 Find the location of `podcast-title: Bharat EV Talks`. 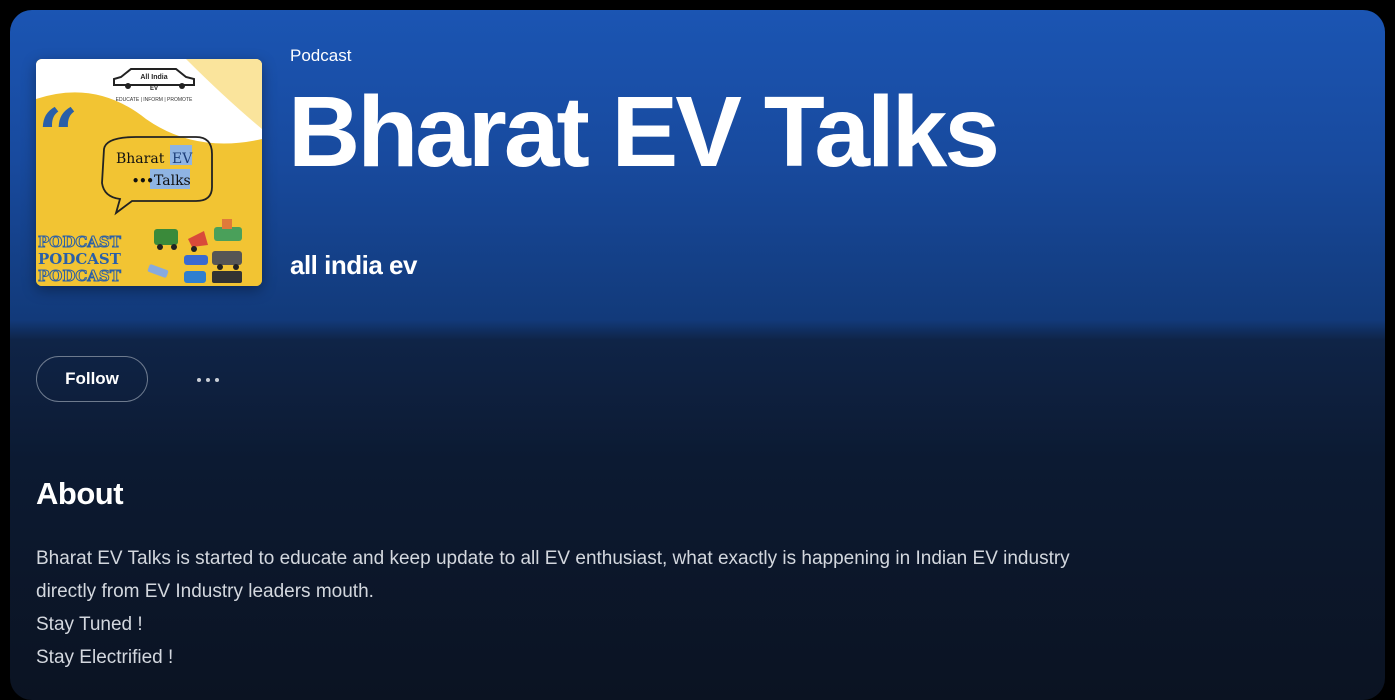

podcast-title: Bharat EV Talks is located at coordinates (644, 132).